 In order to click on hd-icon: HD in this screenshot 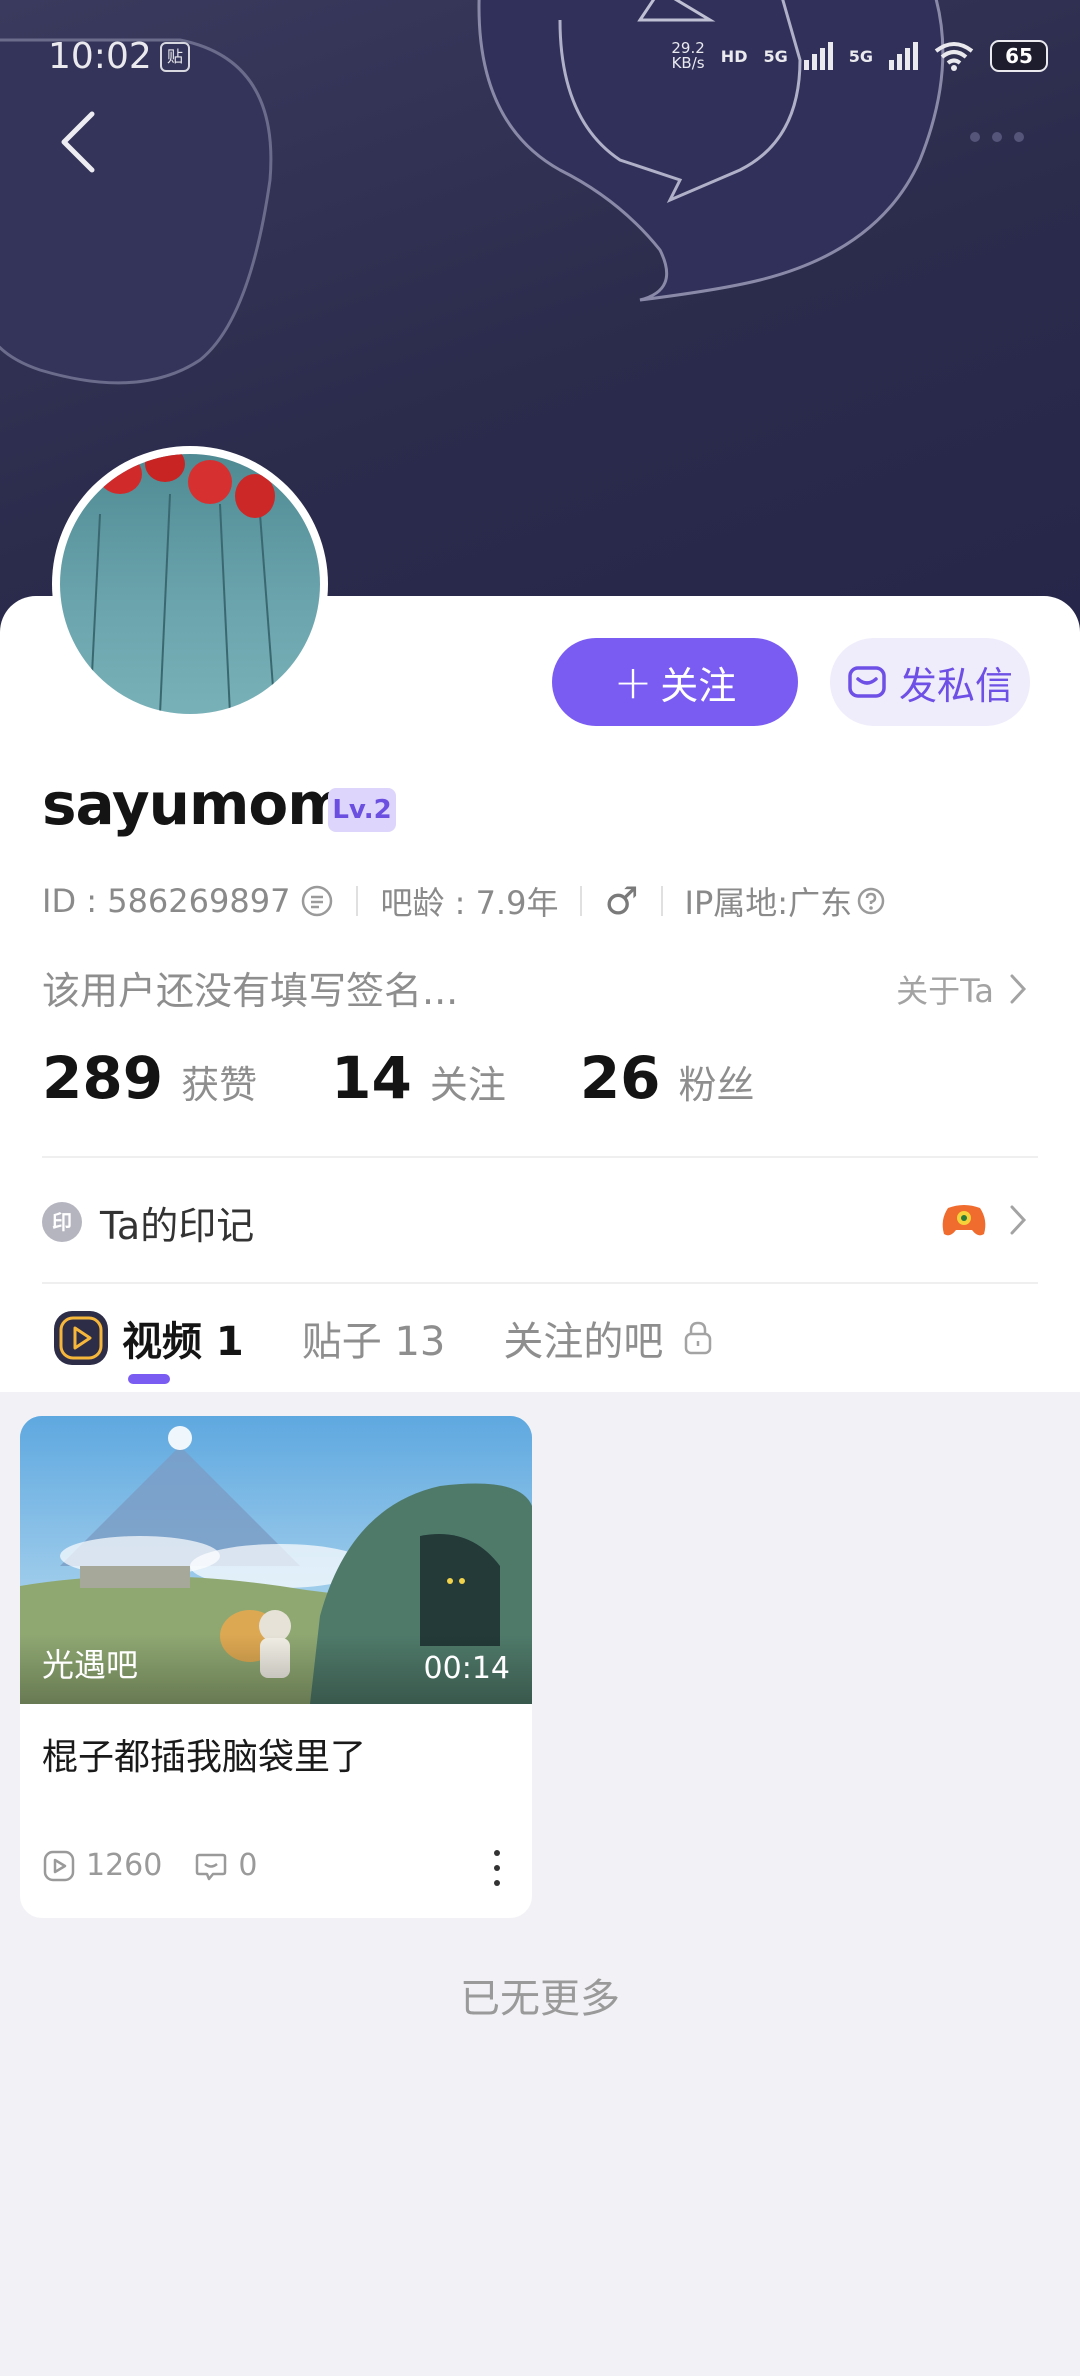, I will do `click(734, 56)`.